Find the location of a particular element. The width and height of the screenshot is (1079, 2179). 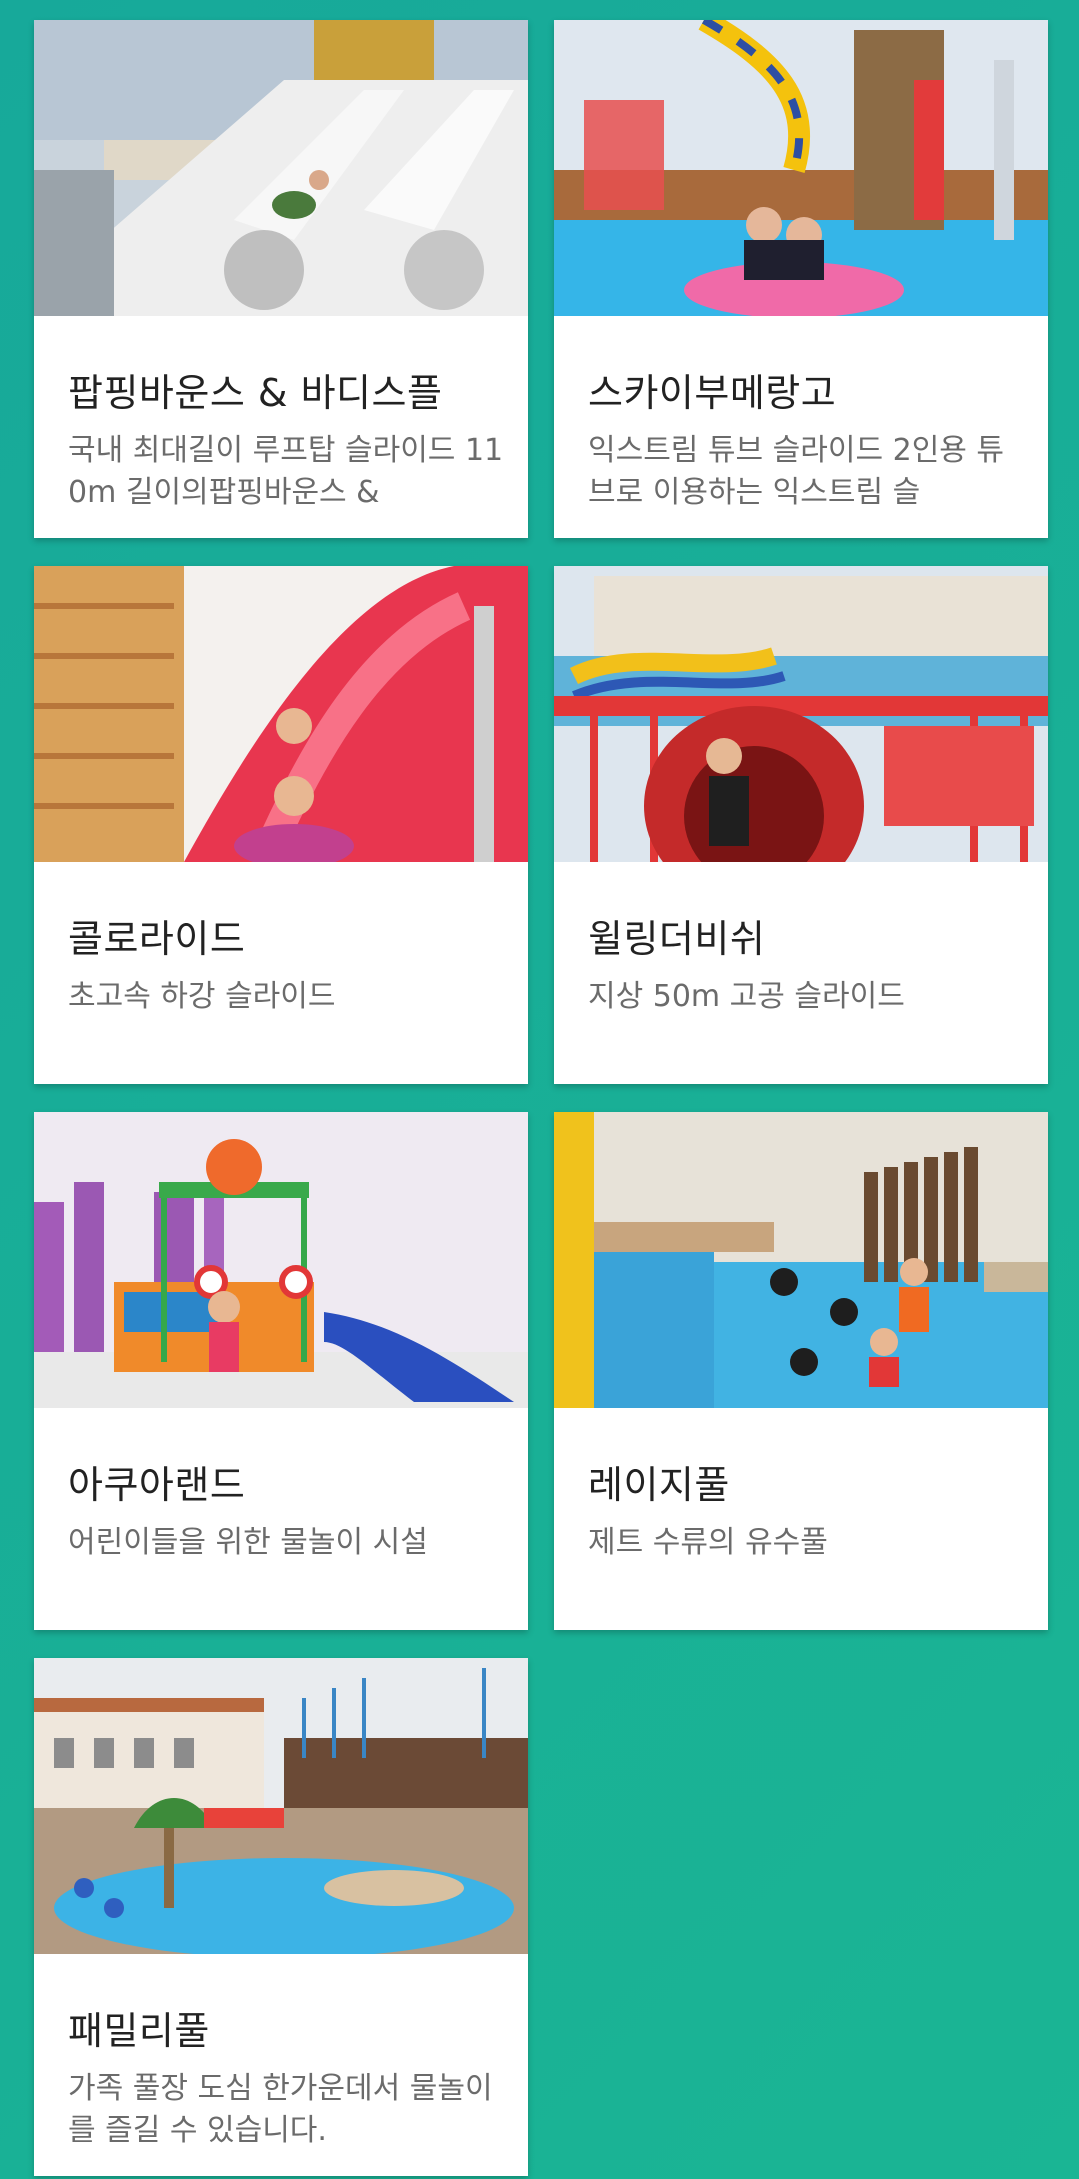

attraction-card-whirling-dervish: 윌링더비쉬 지상 50m 고공 슬라이드 is located at coordinates (801, 825).